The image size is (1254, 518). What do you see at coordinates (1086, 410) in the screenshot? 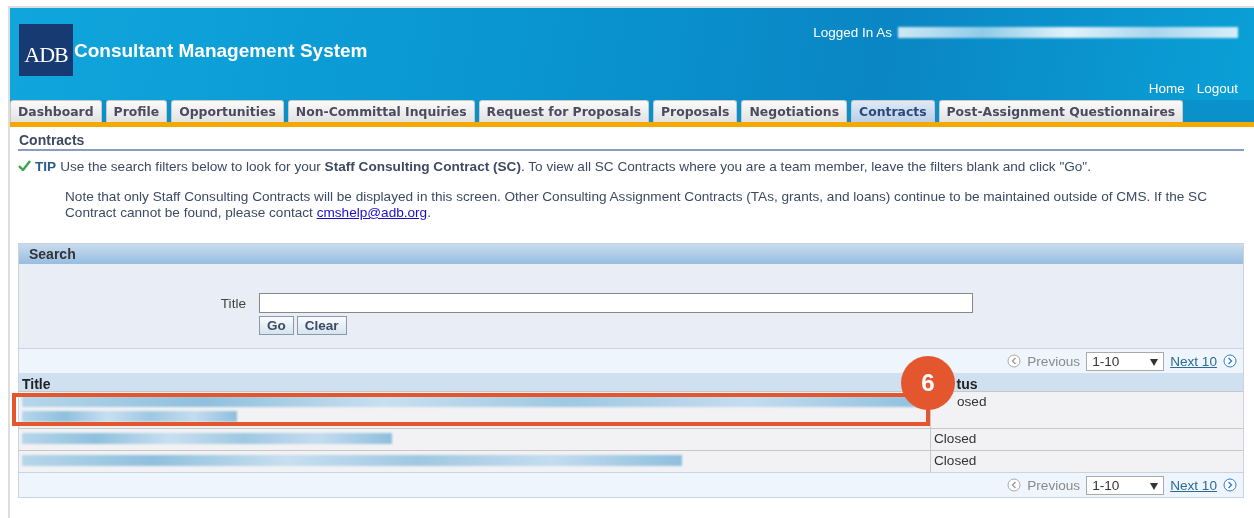
I see `status-cell: osed` at bounding box center [1086, 410].